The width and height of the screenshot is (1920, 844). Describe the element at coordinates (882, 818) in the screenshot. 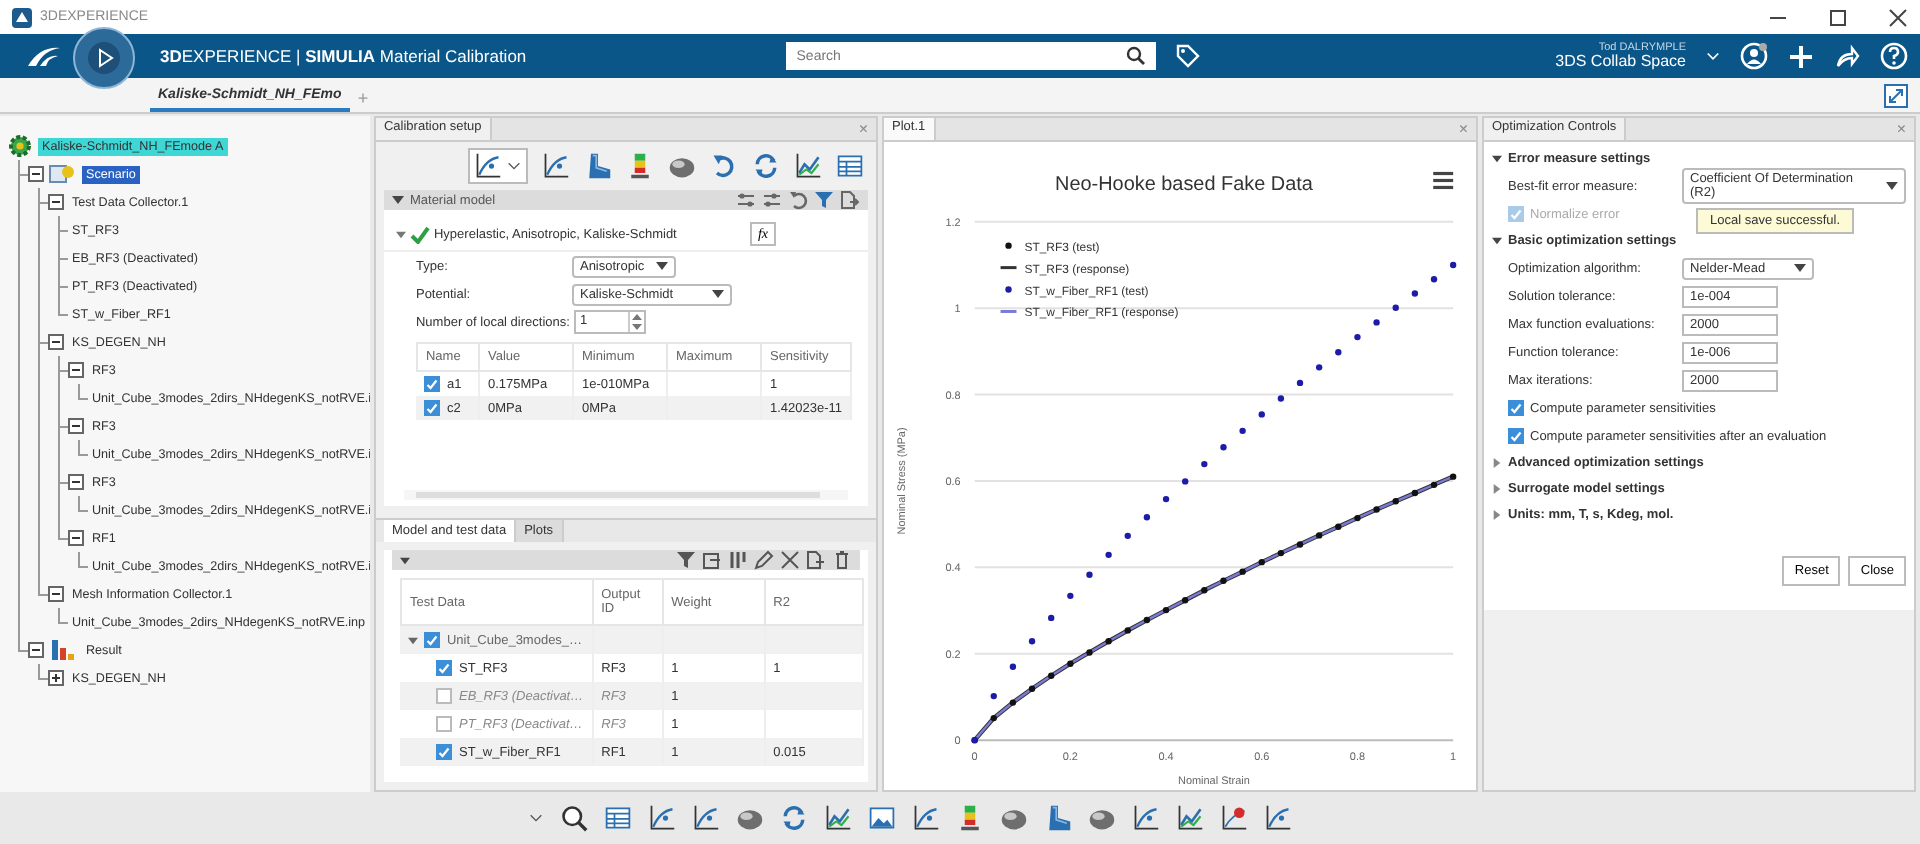

I see `image-icon` at that location.